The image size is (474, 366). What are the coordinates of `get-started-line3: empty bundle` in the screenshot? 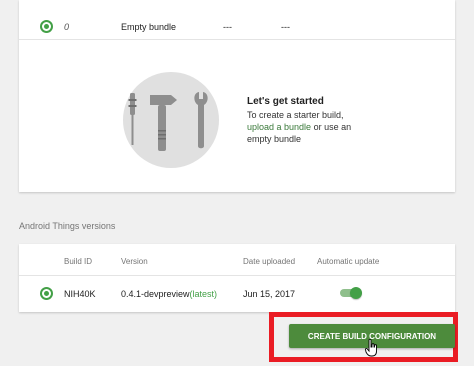 It's located at (274, 139).